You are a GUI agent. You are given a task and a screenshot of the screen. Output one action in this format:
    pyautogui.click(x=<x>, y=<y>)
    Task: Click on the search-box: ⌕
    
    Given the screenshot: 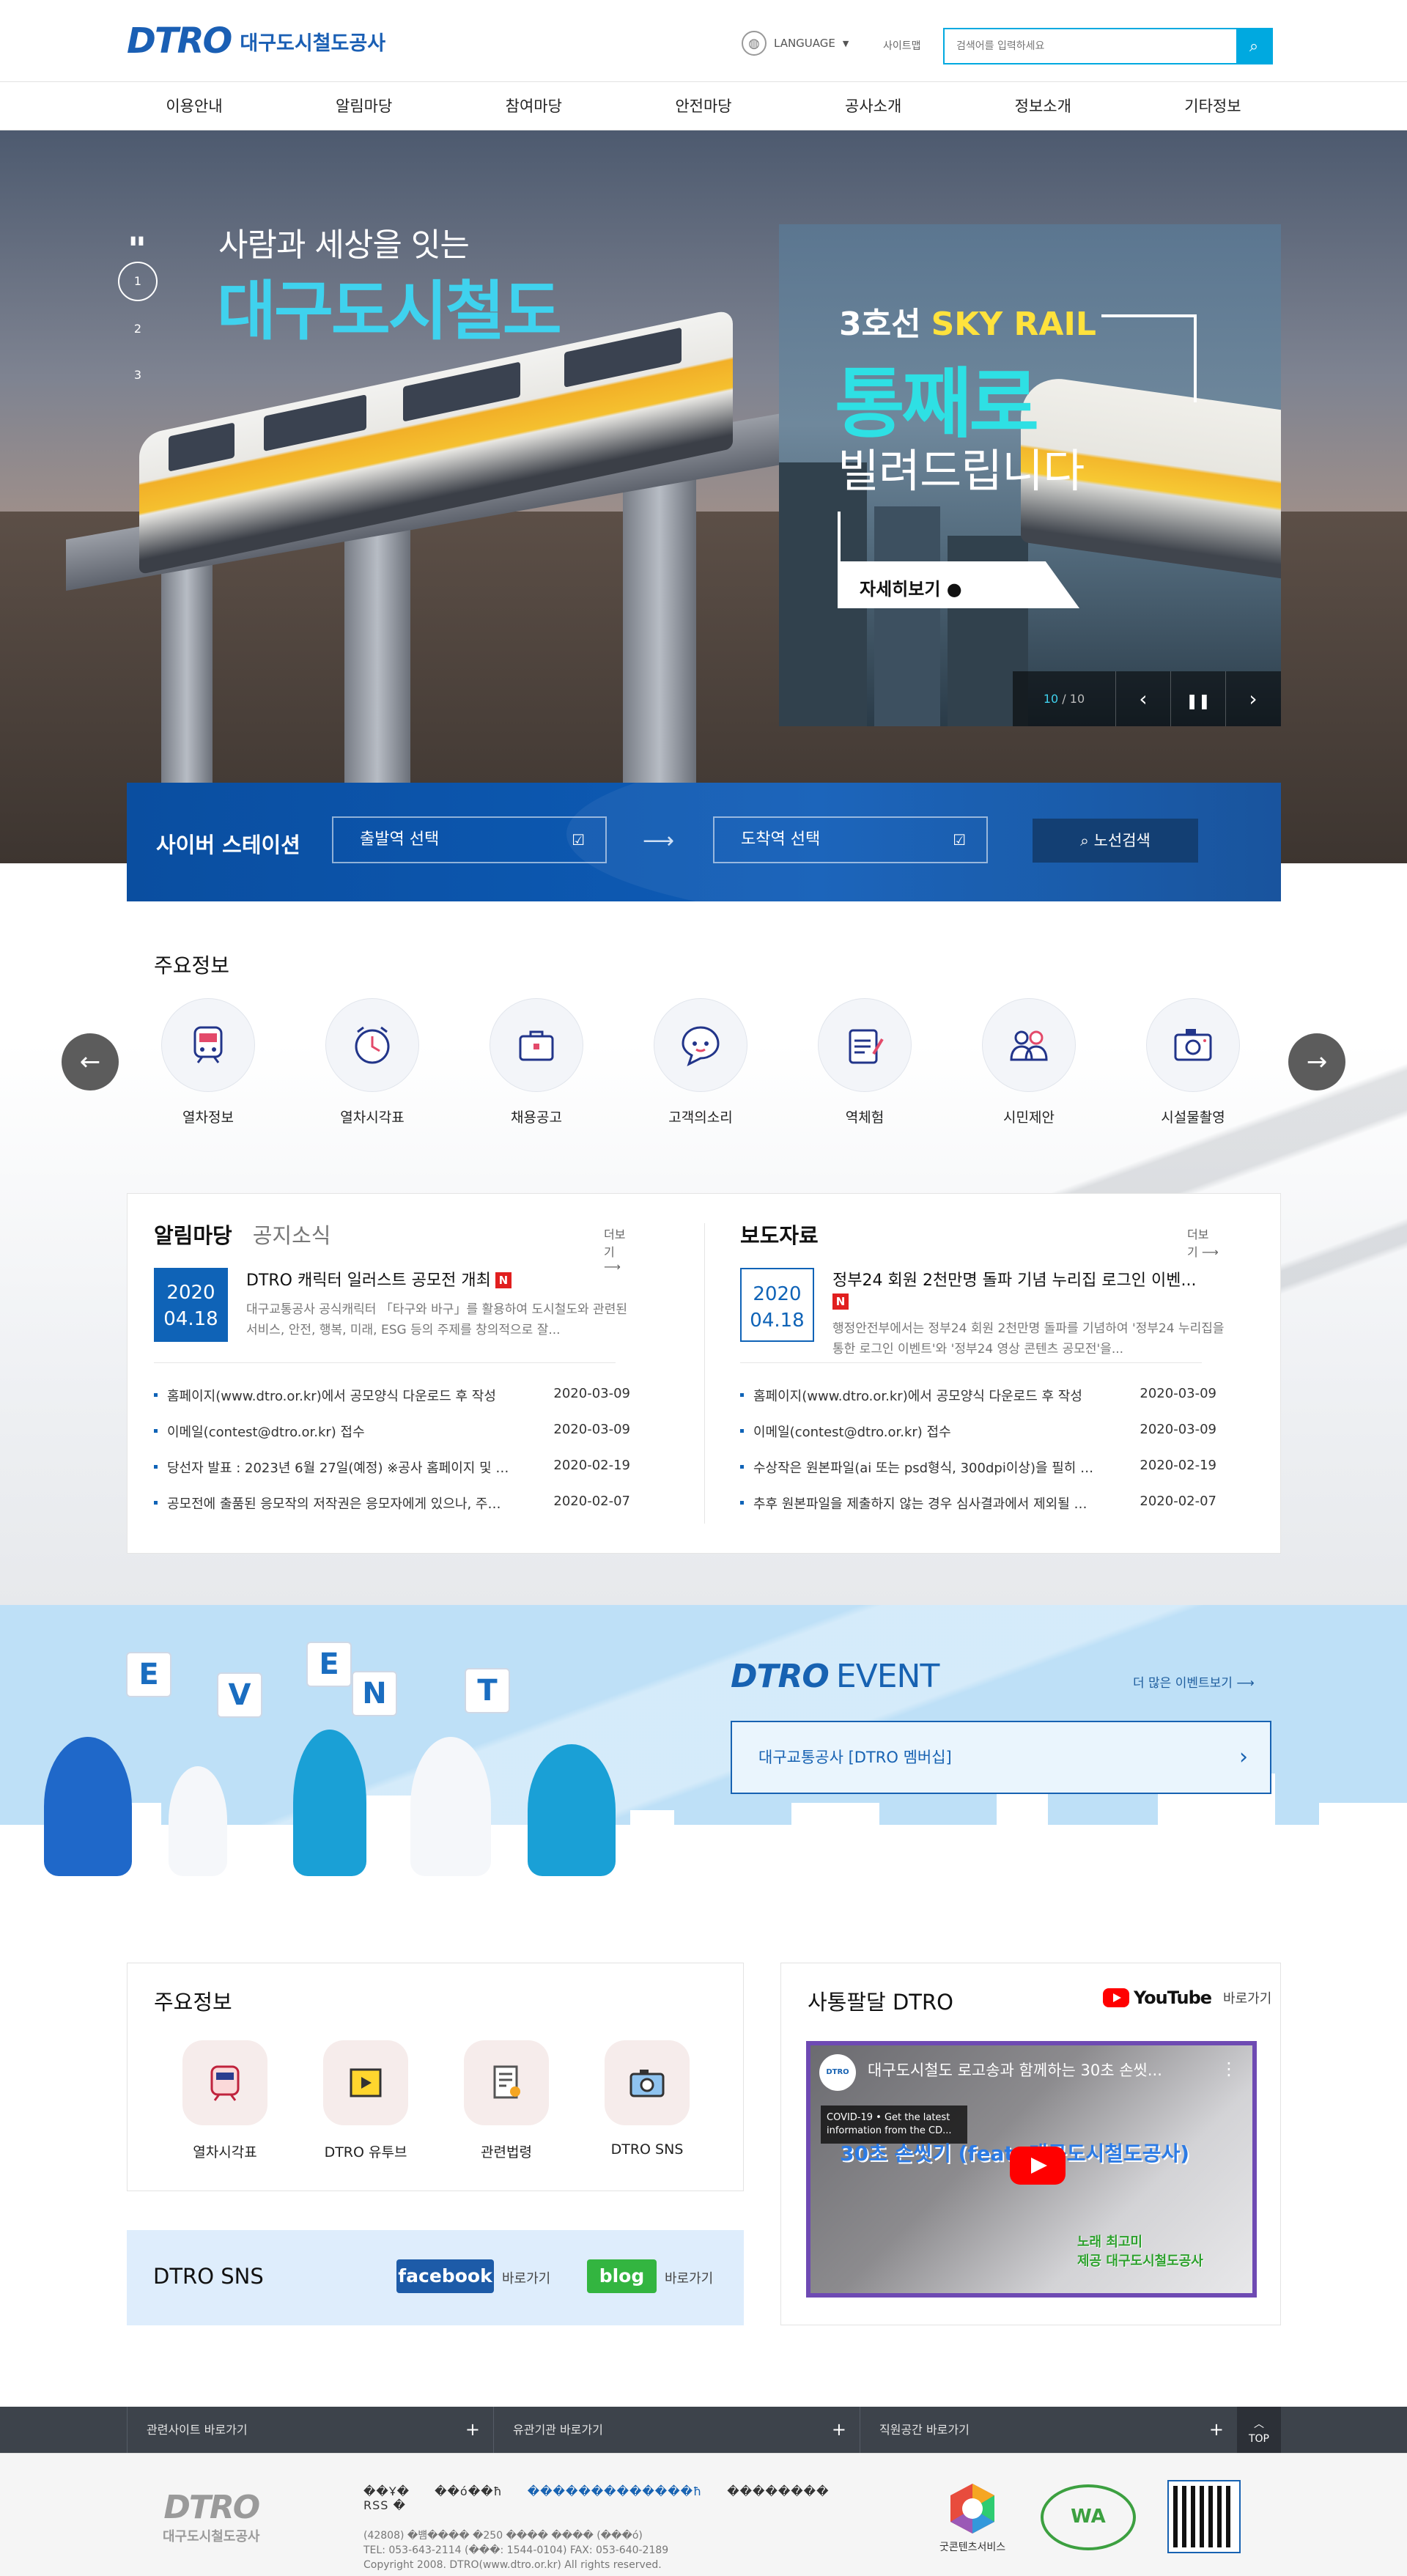 What is the action you would take?
    pyautogui.click(x=1108, y=46)
    